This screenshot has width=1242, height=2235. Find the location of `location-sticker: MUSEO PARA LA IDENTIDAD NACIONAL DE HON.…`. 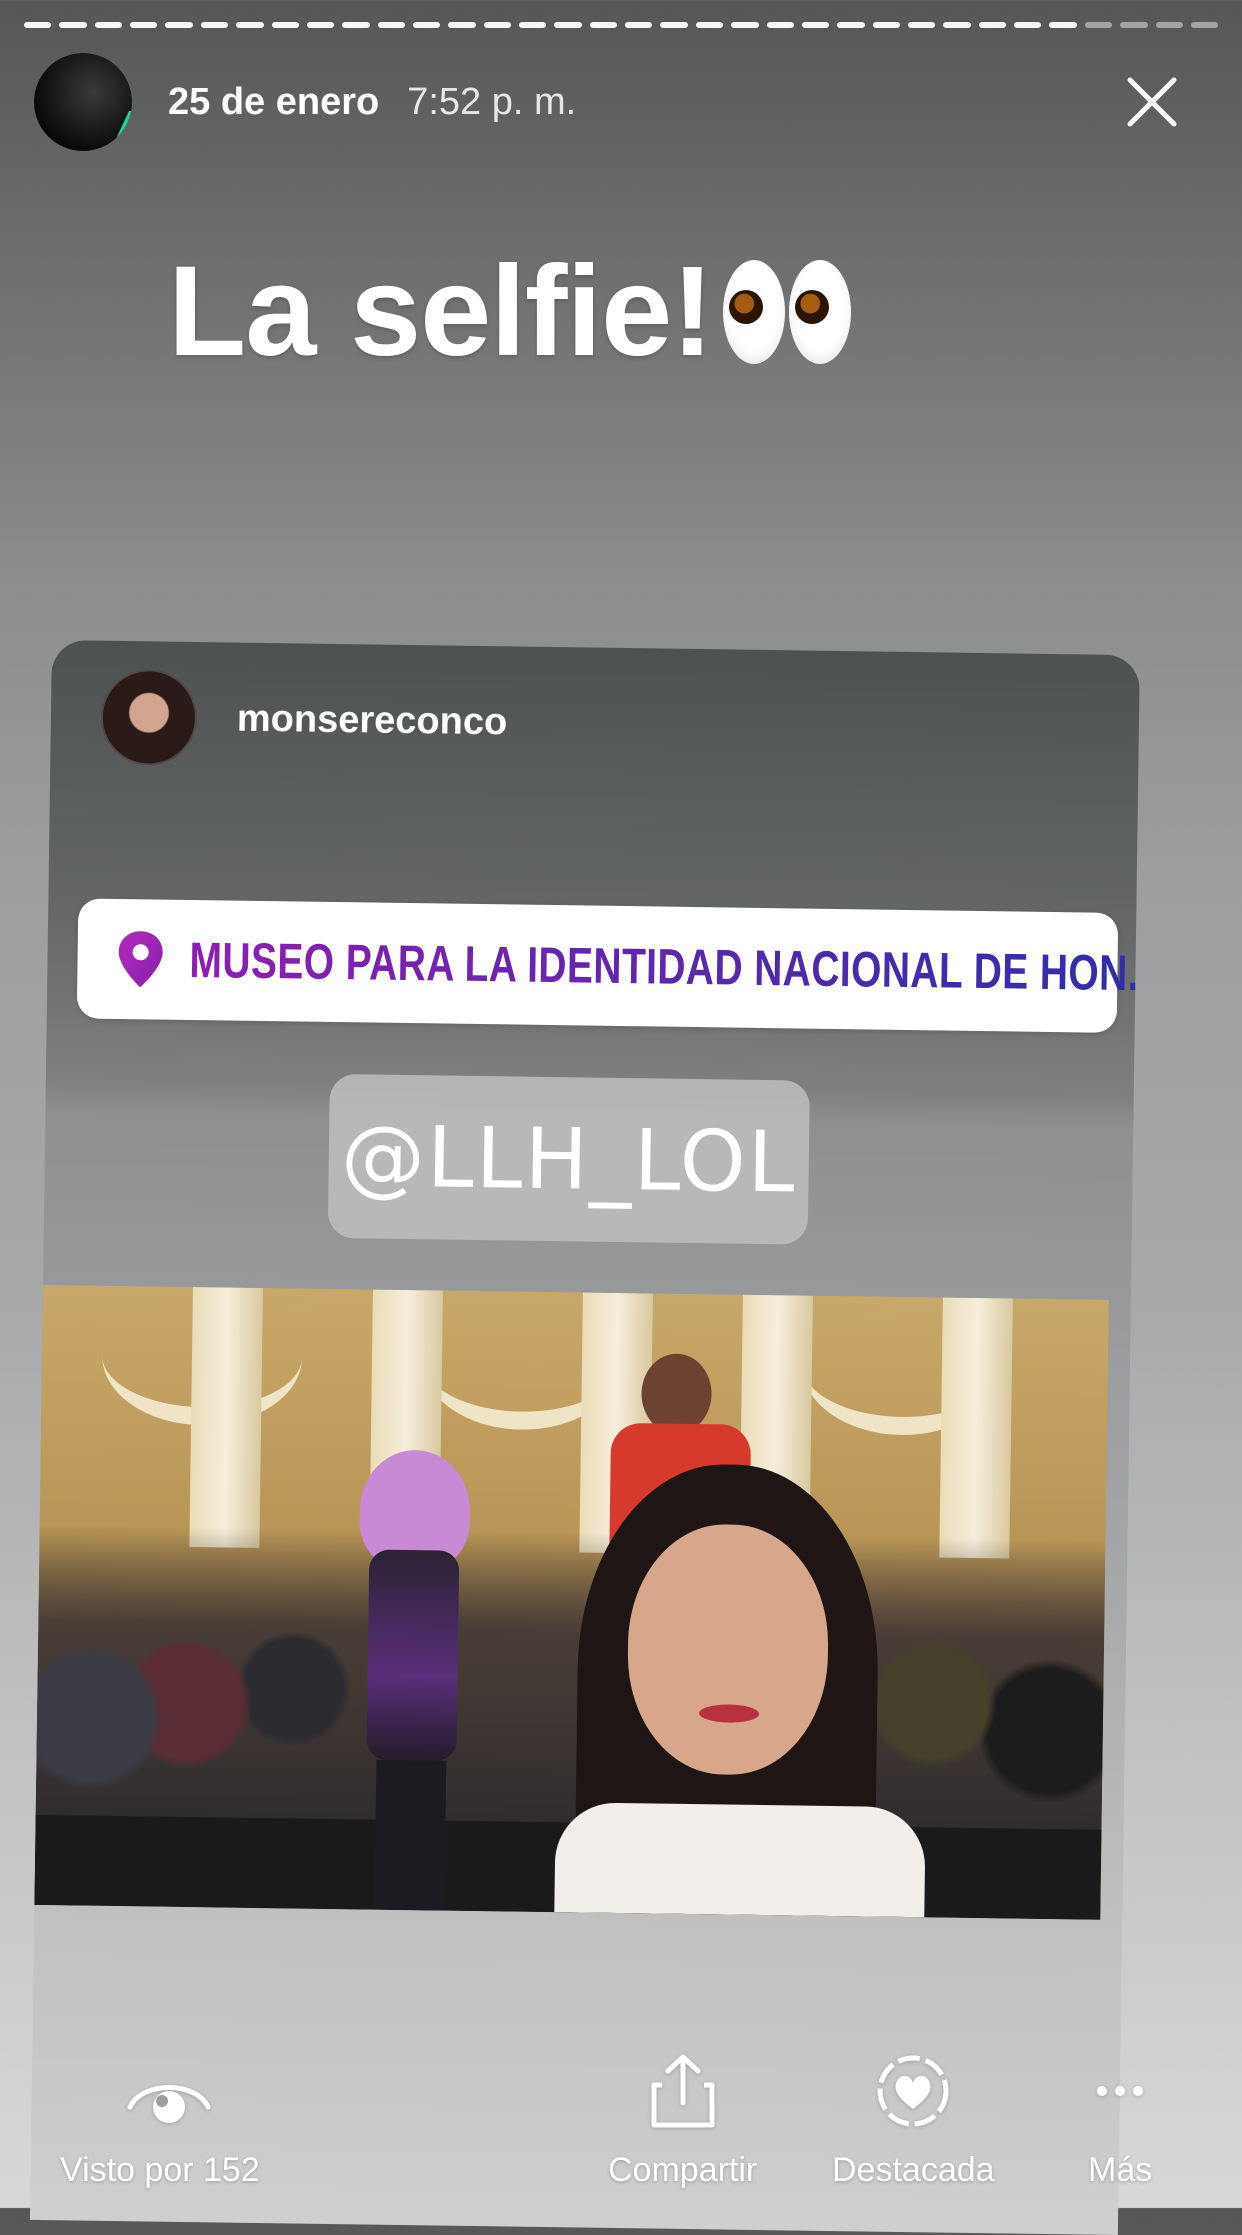

location-sticker: MUSEO PARA LA IDENTIDAD NACIONAL DE HON.… is located at coordinates (608, 965).